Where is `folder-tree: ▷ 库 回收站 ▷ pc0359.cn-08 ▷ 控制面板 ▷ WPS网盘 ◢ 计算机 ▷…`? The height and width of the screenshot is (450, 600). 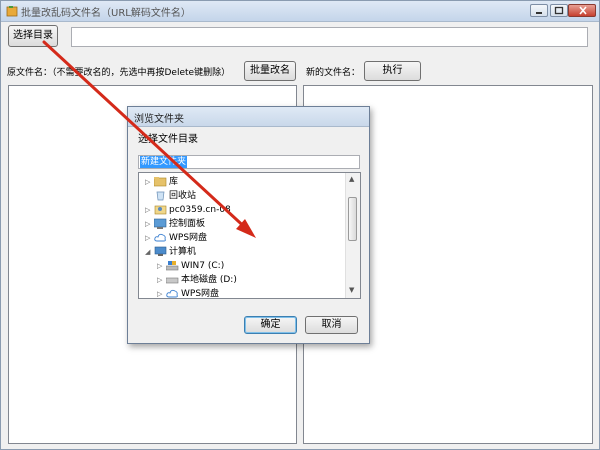 folder-tree: ▷ 库 回收站 ▷ pc0359.cn-08 ▷ 控制面板 ▷ WPS网盘 ◢ 计算机 ▷… is located at coordinates (249, 235).